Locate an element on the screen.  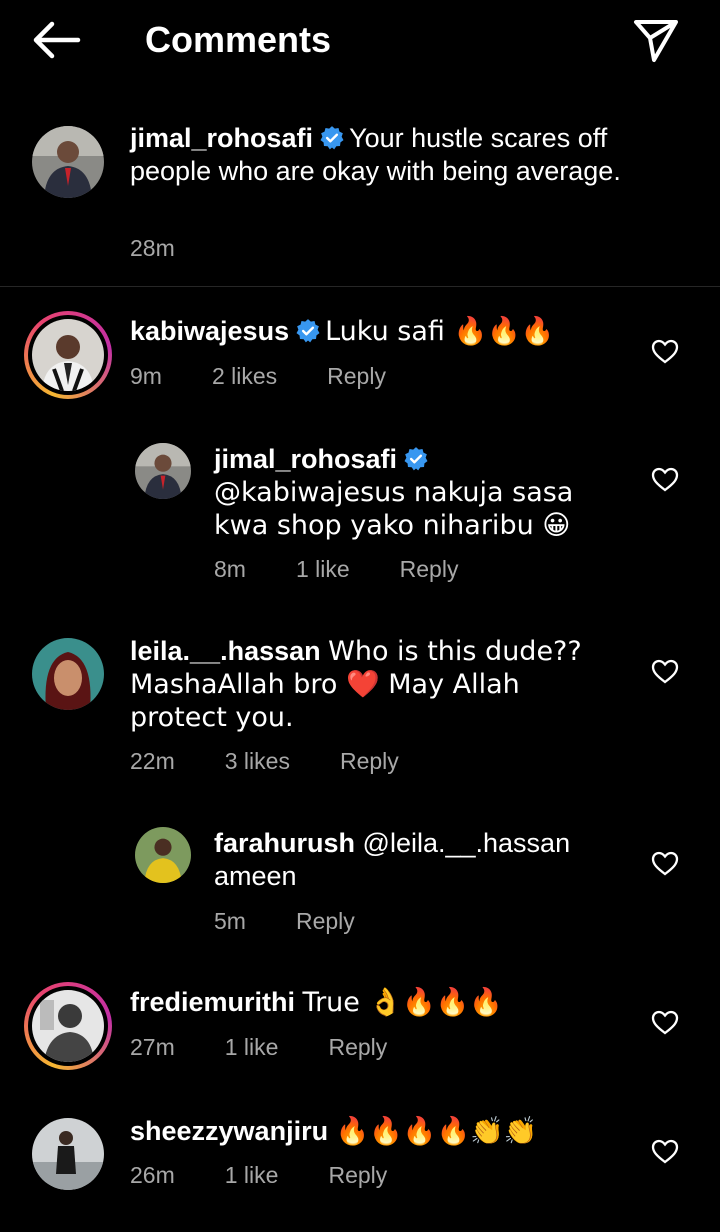
comment-text: Luku safi 🔥🔥🔥 is located at coordinates (440, 331).